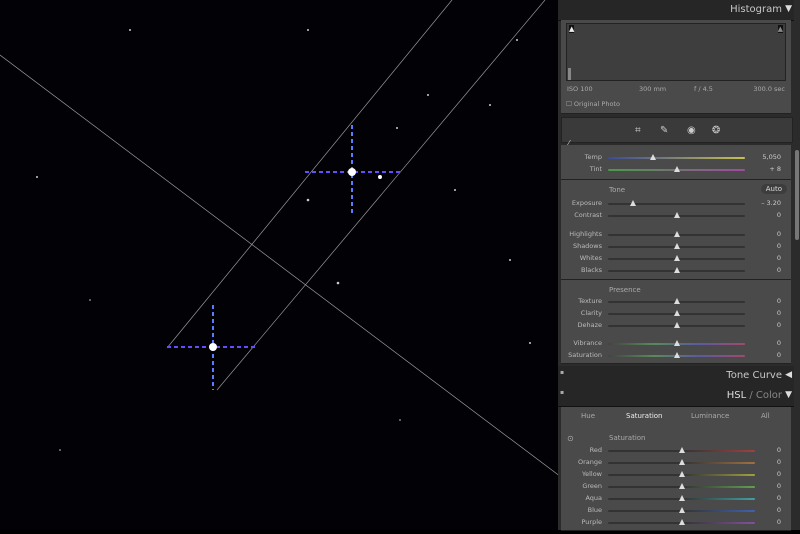  I want to click on slider-label: Texture, so click(590, 301).